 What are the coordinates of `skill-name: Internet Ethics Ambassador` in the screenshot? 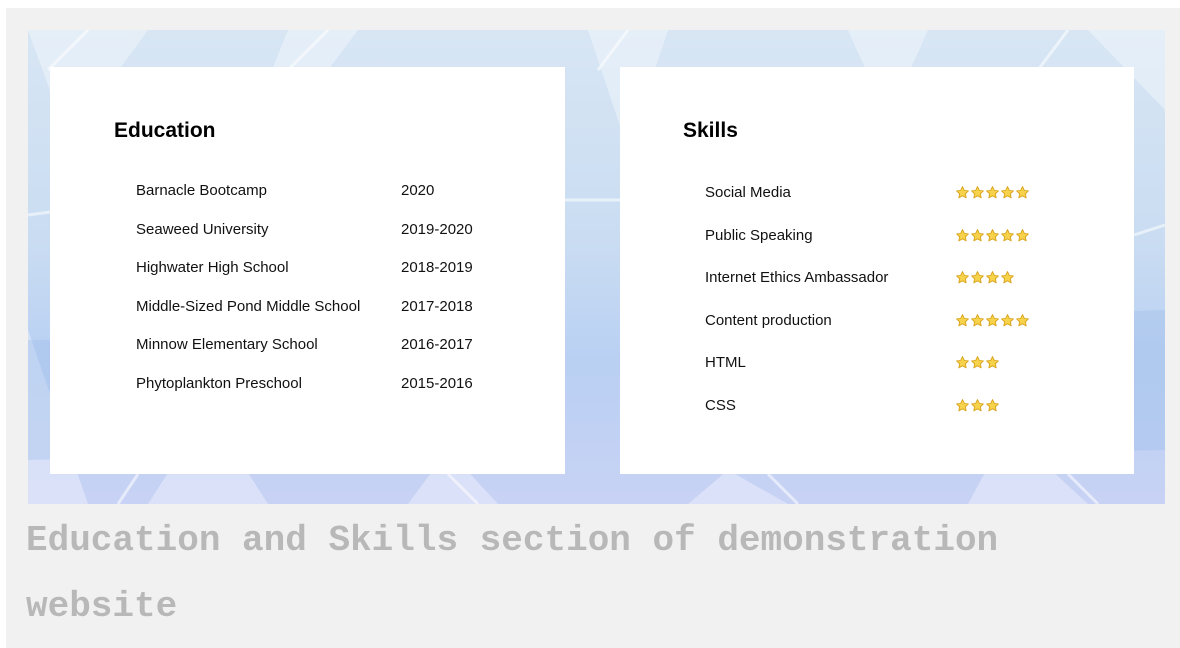 It's located at (797, 277).